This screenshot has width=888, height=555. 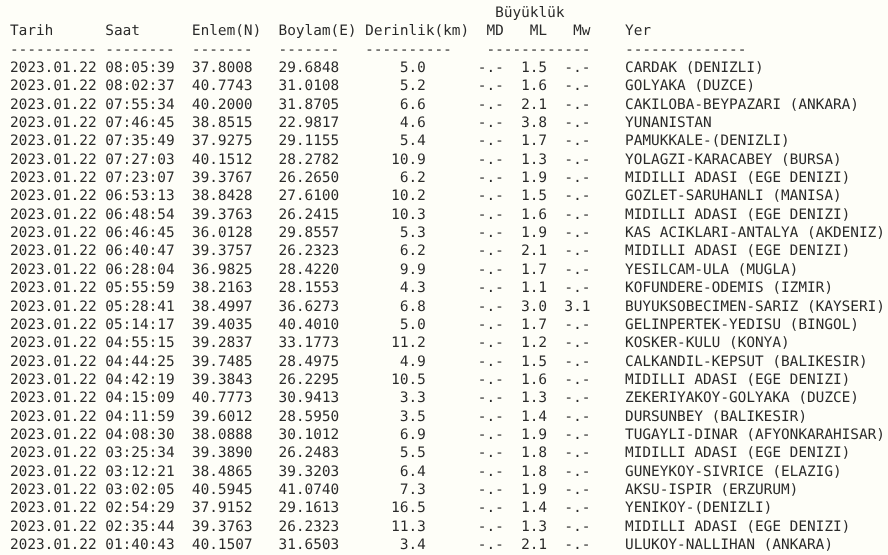 I want to click on table-cell: 07:46:45, so click(x=140, y=123).